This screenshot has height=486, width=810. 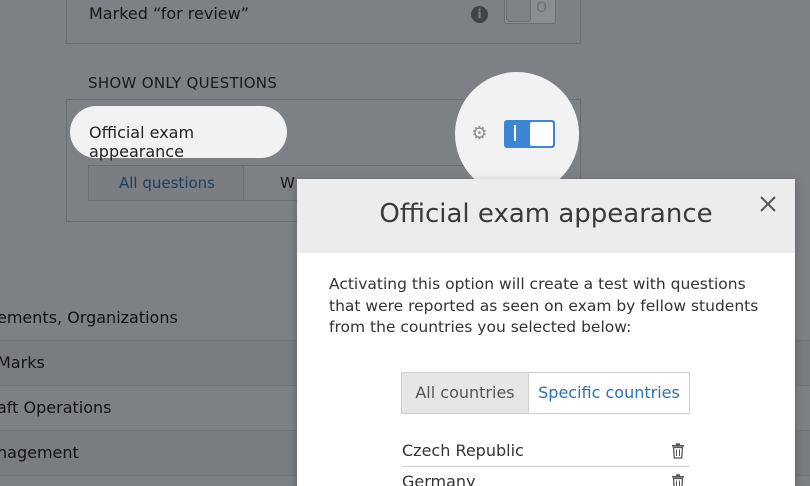 I want to click on modal-title: Official exam appearance, so click(x=546, y=214).